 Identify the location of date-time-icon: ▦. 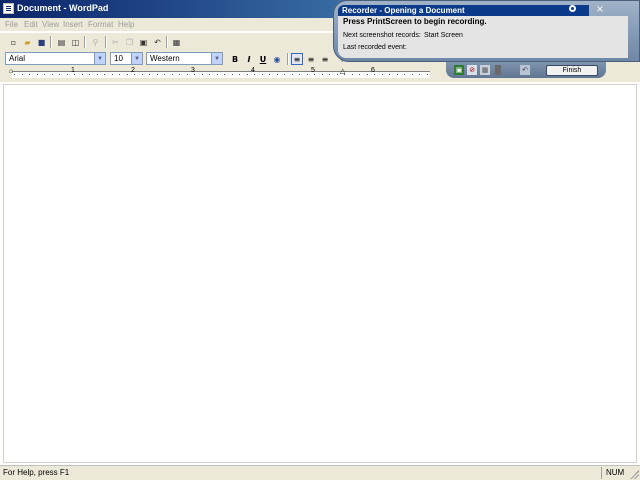
(176, 42).